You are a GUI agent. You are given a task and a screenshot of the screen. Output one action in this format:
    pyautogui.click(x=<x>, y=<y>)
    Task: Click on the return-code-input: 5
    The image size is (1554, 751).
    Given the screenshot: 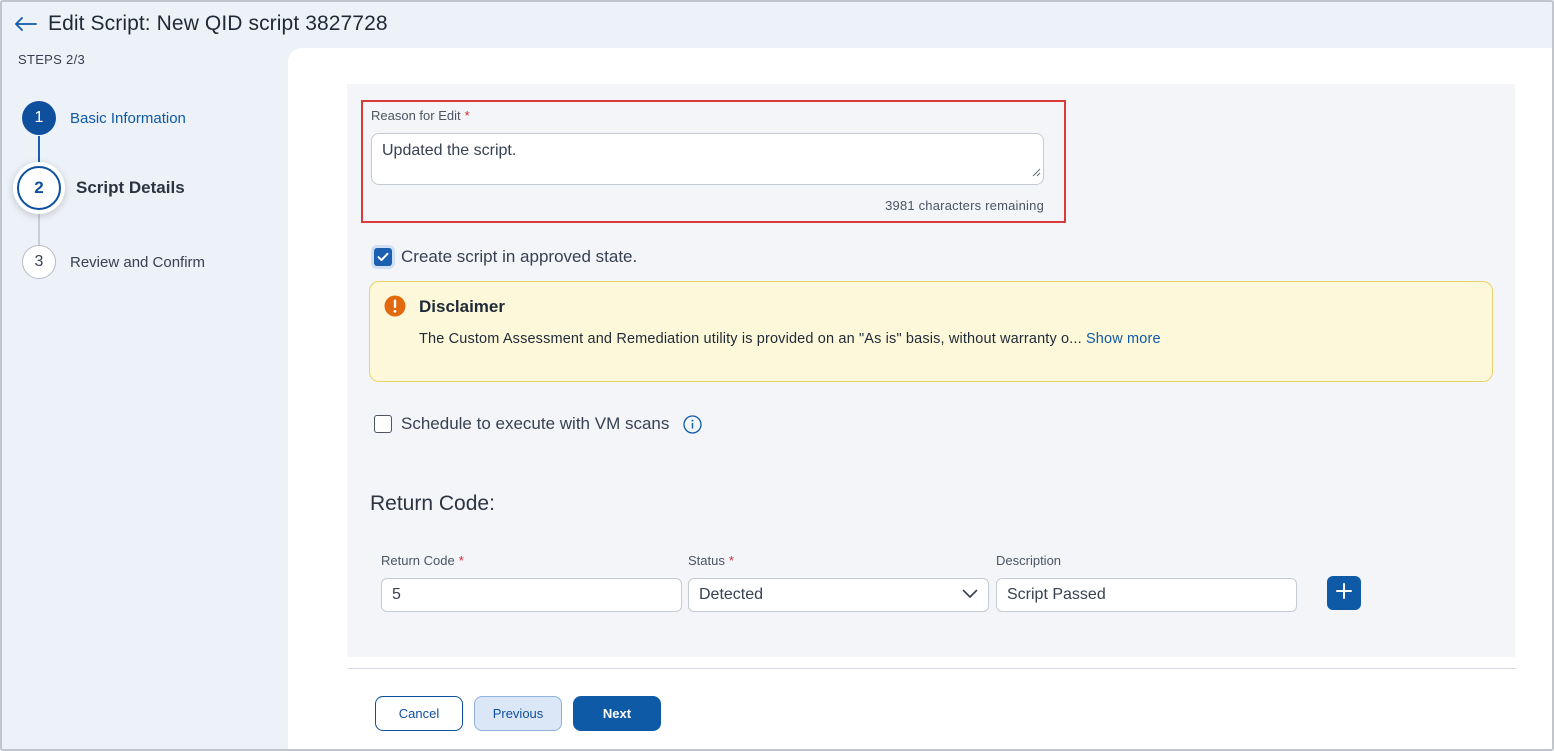 What is the action you would take?
    pyautogui.click(x=531, y=595)
    